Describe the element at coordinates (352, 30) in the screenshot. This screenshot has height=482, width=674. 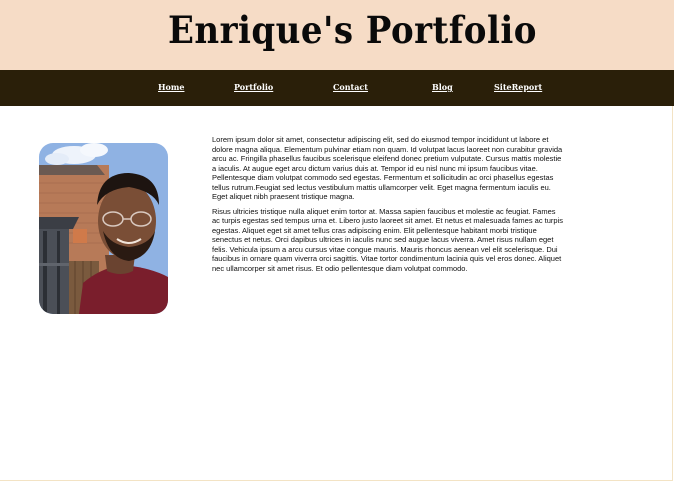
I see `site-title: Enrique's Portfolio` at that location.